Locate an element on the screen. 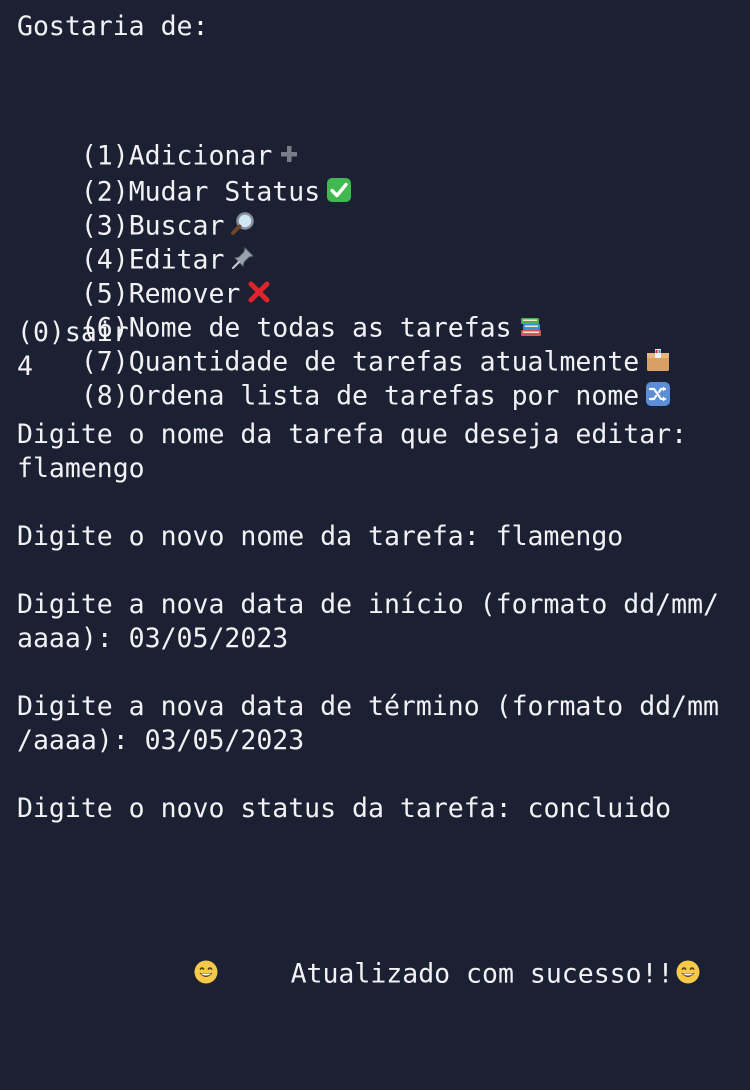  menu-option-add: (1)Adicionar is located at coordinates (377, 108).